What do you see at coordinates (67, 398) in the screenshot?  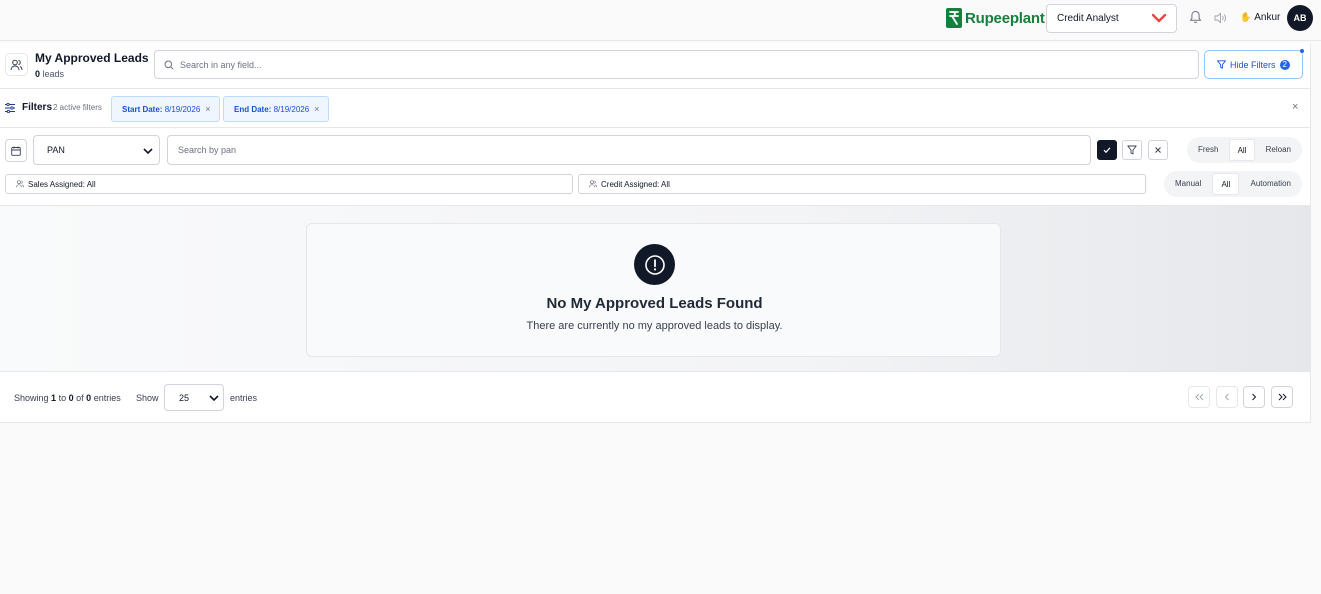 I see `entries-summary: Showing 1 to 0 of 0 entries` at bounding box center [67, 398].